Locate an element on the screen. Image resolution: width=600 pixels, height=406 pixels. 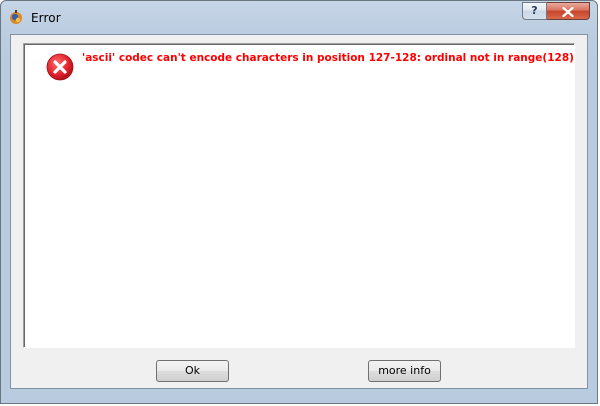
ok-button: Ok is located at coordinates (192, 371).